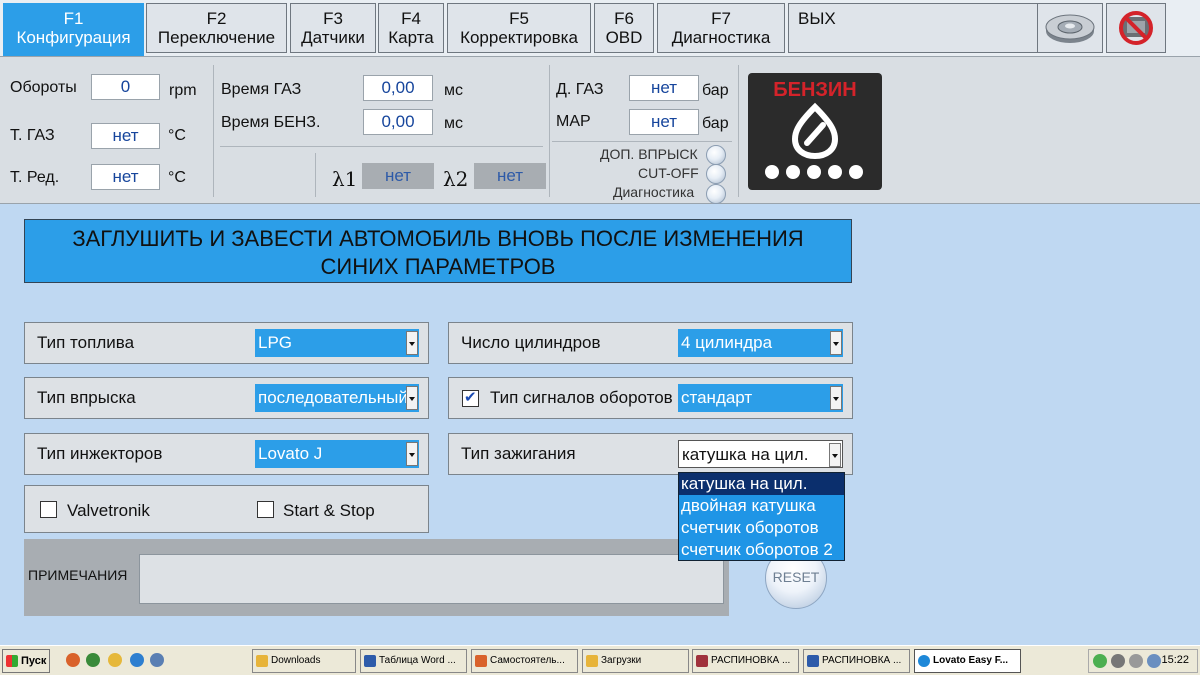 The height and width of the screenshot is (675, 1200). Describe the element at coordinates (333, 28) in the screenshot. I see `tab-sensors: F3 Датчики` at that location.